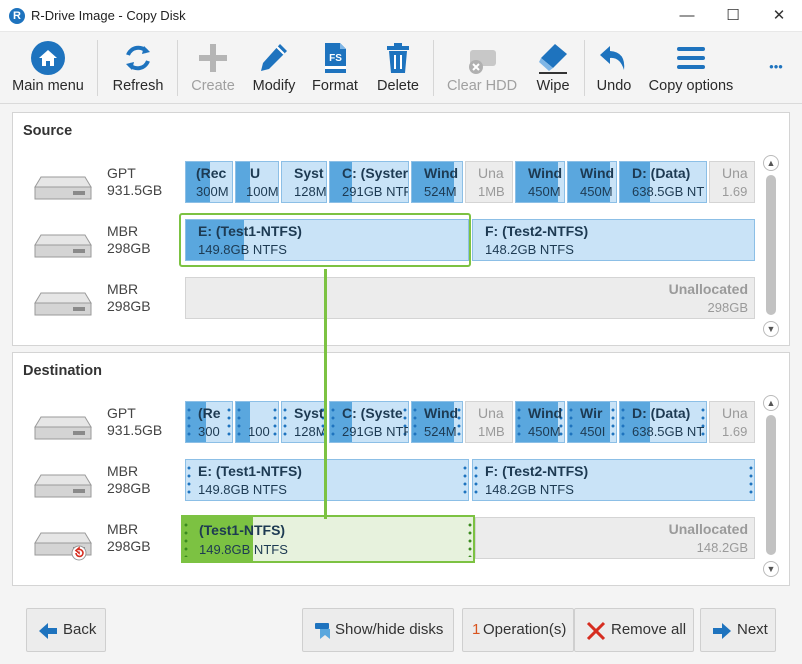 The image size is (802, 664). What do you see at coordinates (482, 62) in the screenshot?
I see `clear-hdd-icon` at bounding box center [482, 62].